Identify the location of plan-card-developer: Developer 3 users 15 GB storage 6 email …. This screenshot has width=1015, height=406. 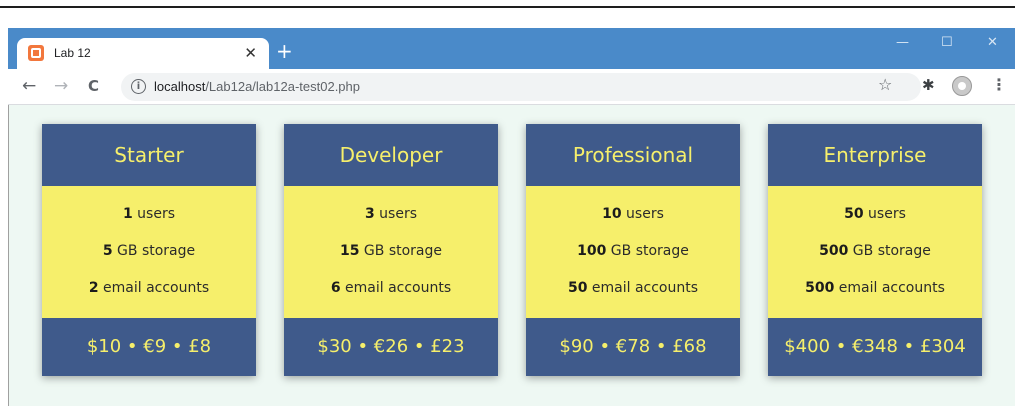
(391, 250).